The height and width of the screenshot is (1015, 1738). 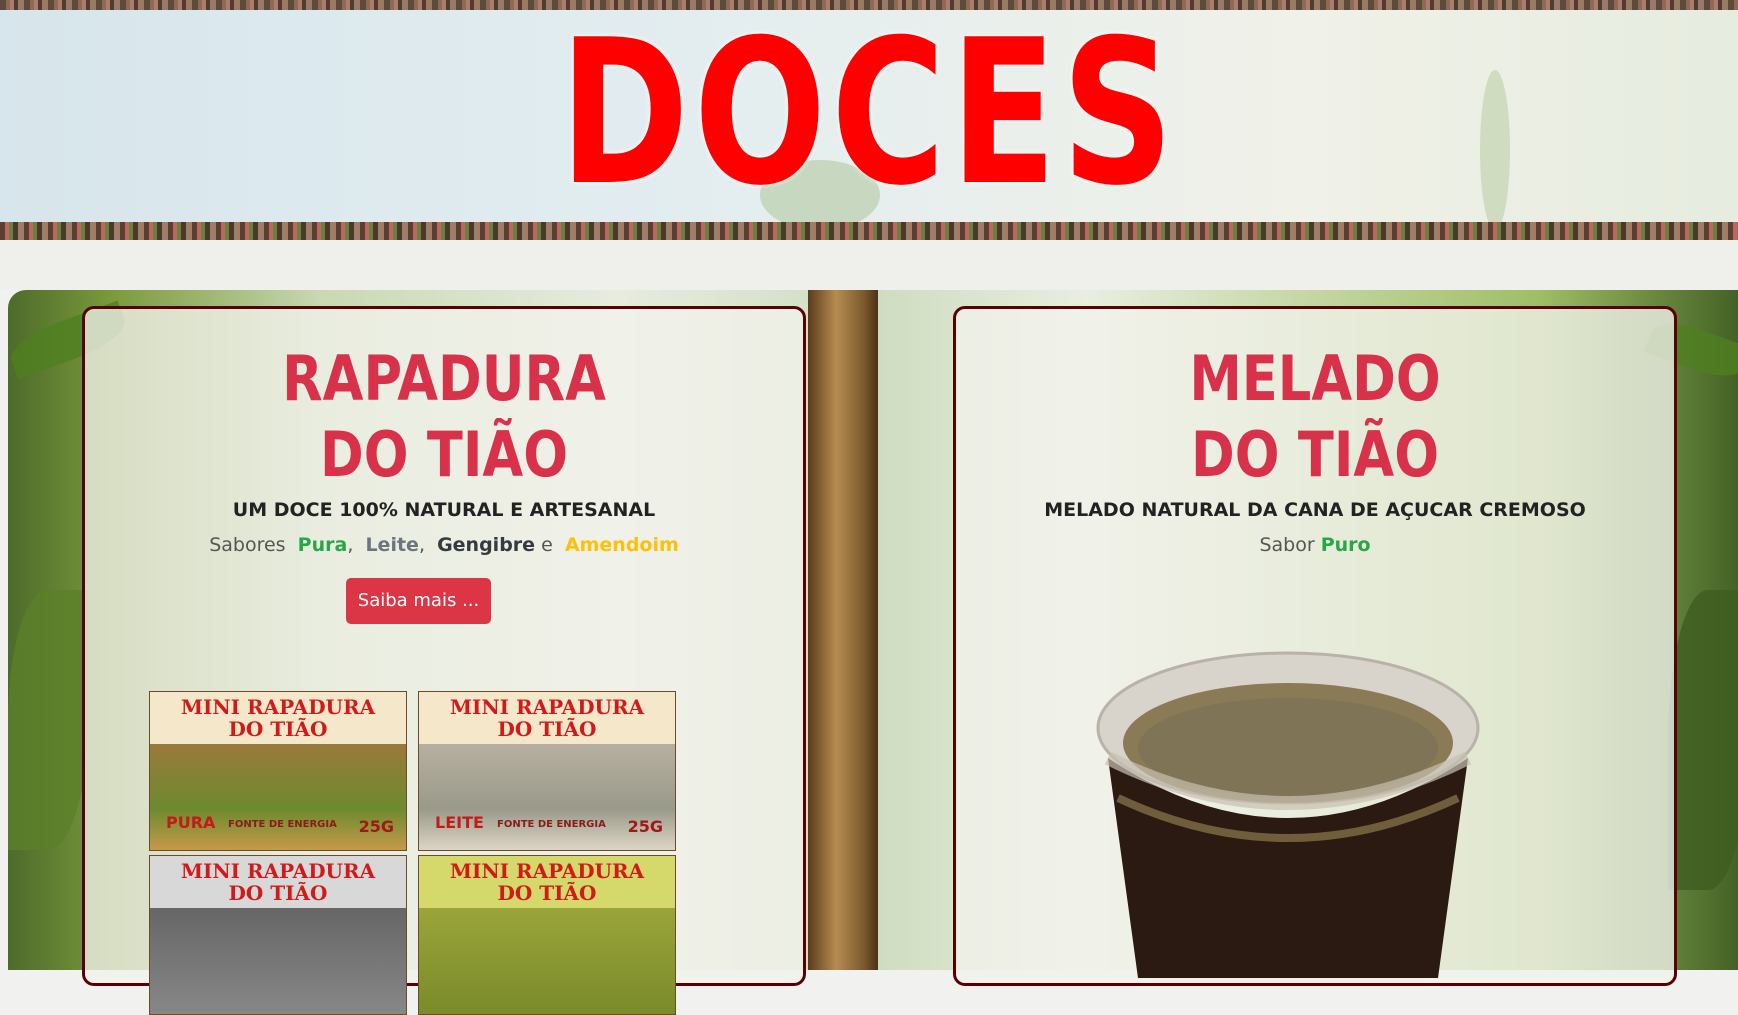 I want to click on flavor-pura: Pura, so click(x=322, y=545).